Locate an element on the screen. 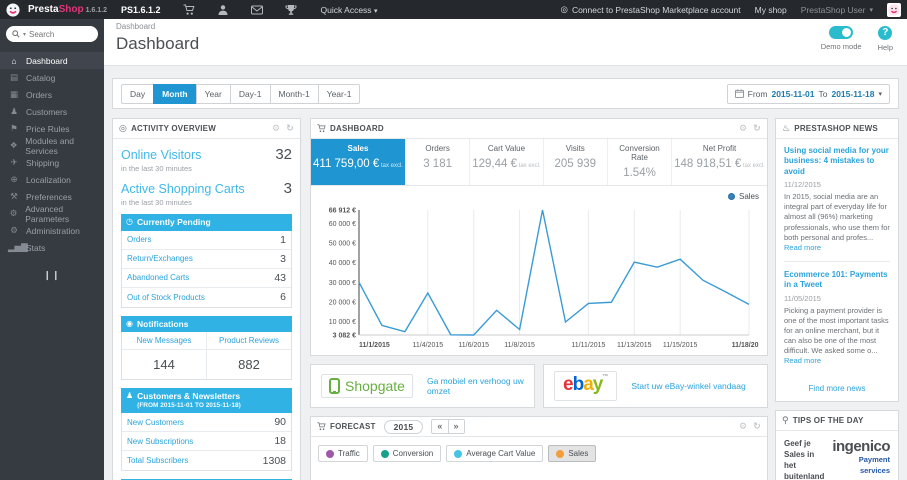 The width and height of the screenshot is (907, 480). toggle-on-icon is located at coordinates (841, 32).